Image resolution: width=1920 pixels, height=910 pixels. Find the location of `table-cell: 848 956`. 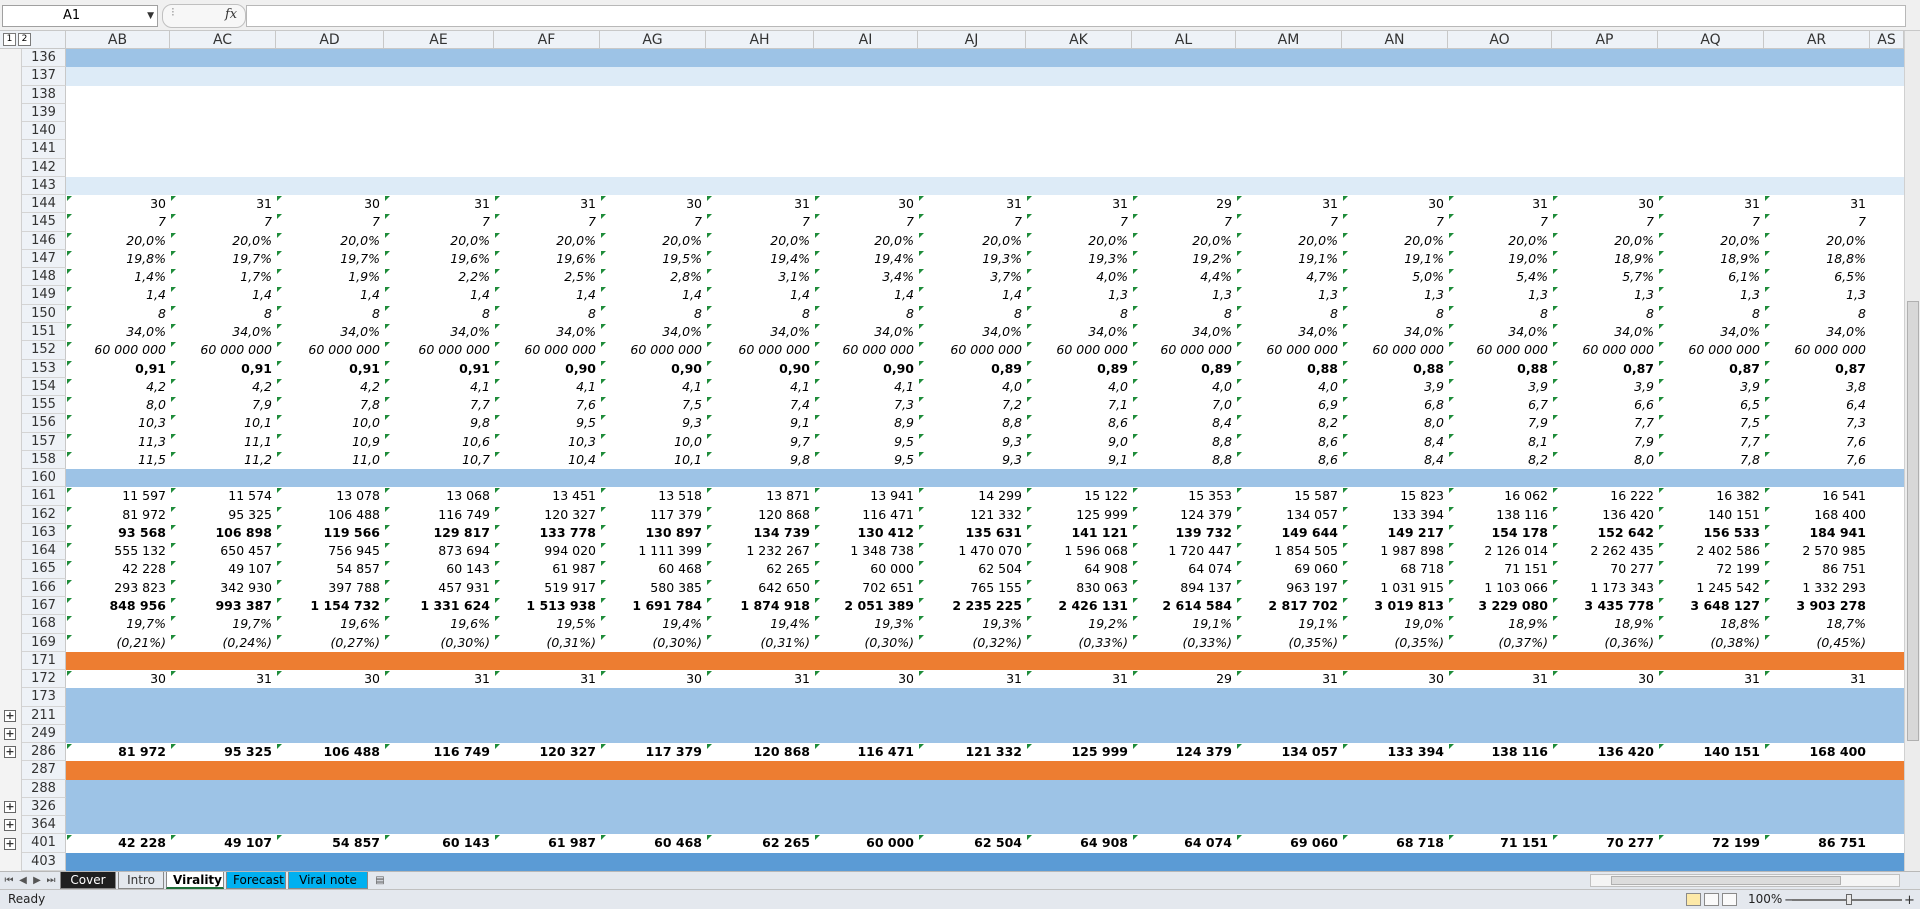

table-cell: 848 956 is located at coordinates (118, 606).